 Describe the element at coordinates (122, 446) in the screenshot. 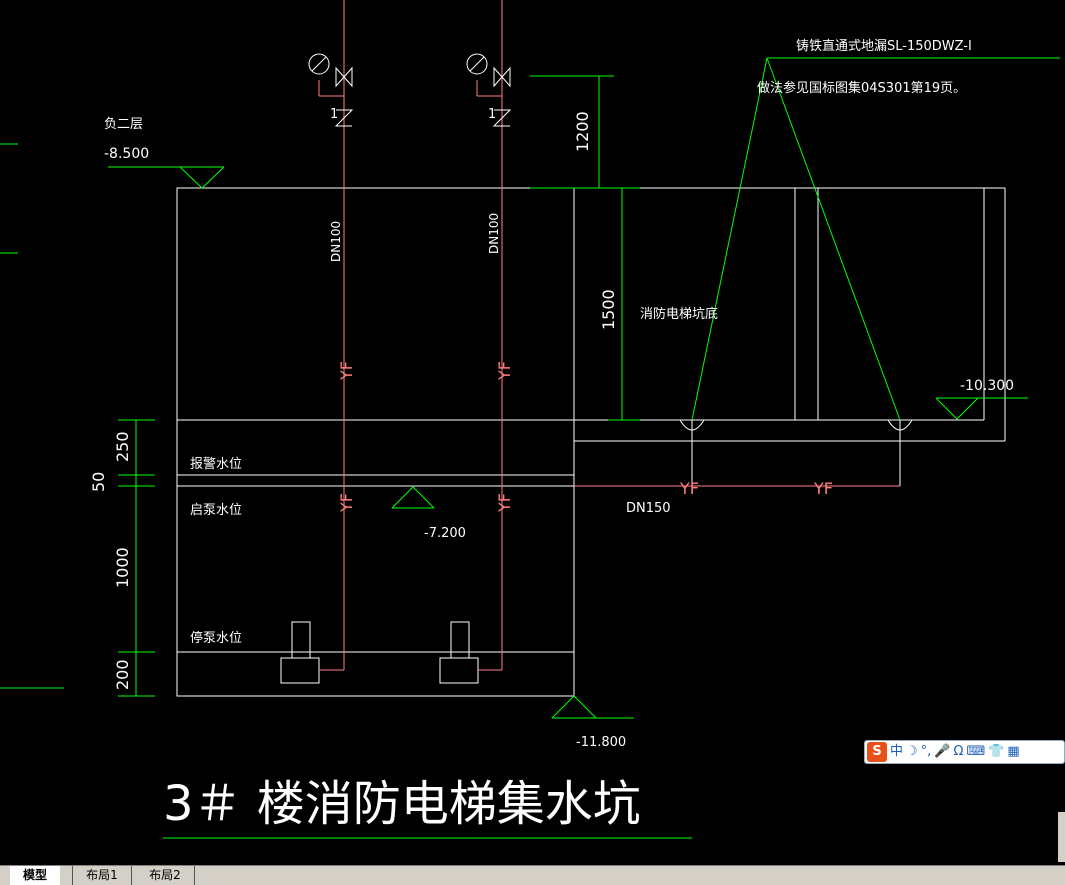

I see `dim-250: 250` at that location.